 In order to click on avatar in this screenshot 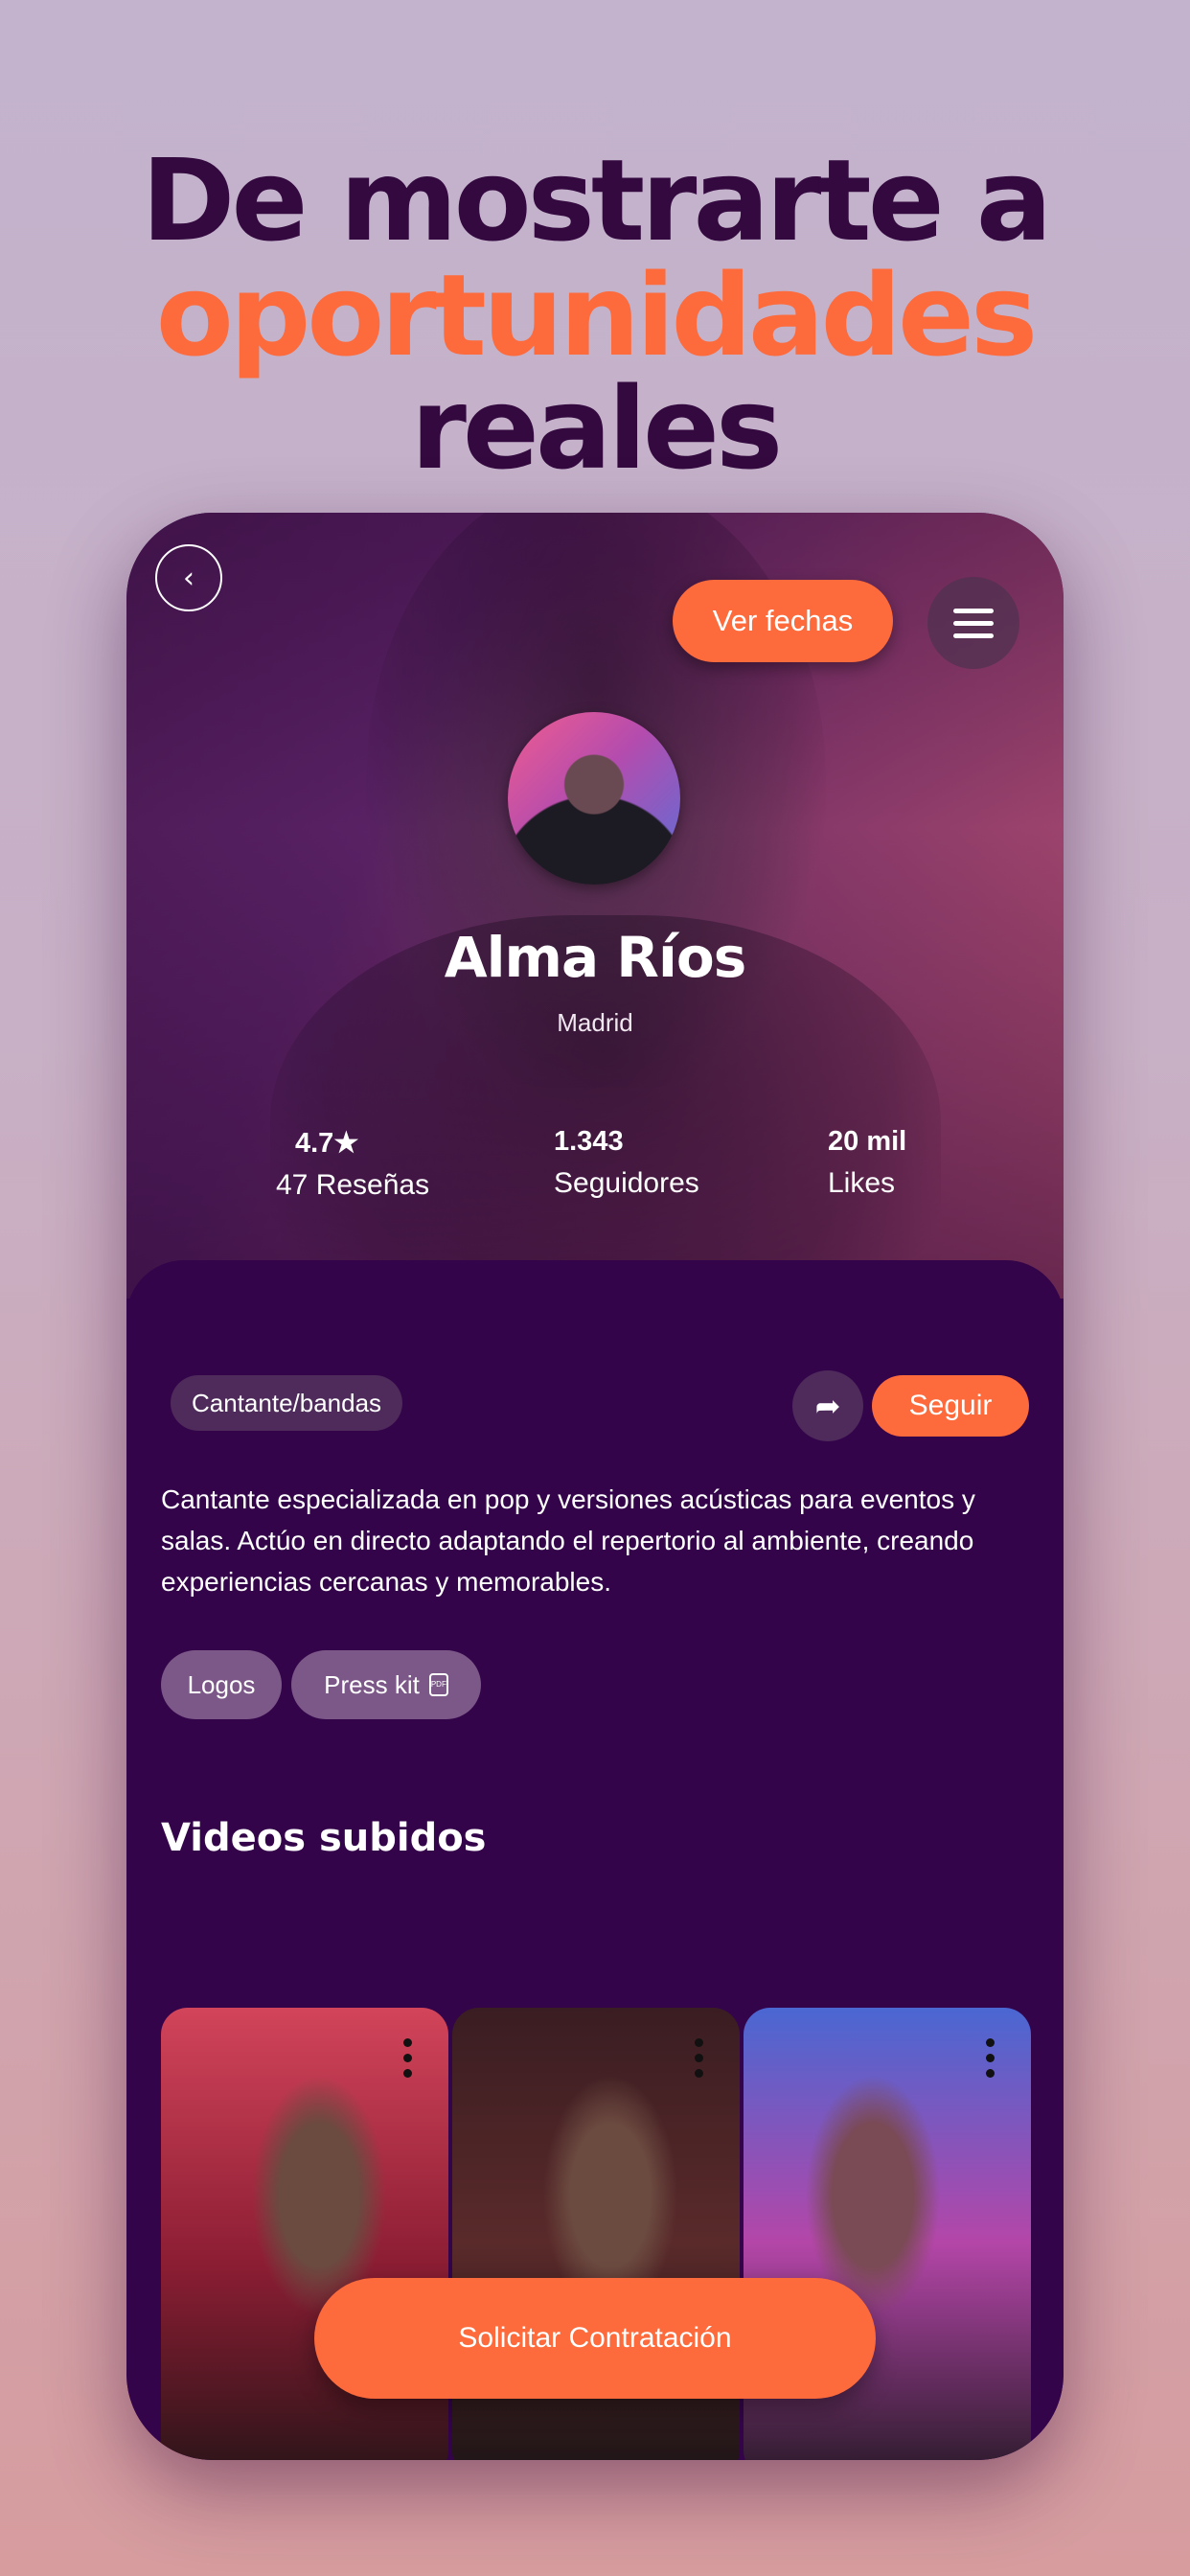, I will do `click(594, 798)`.